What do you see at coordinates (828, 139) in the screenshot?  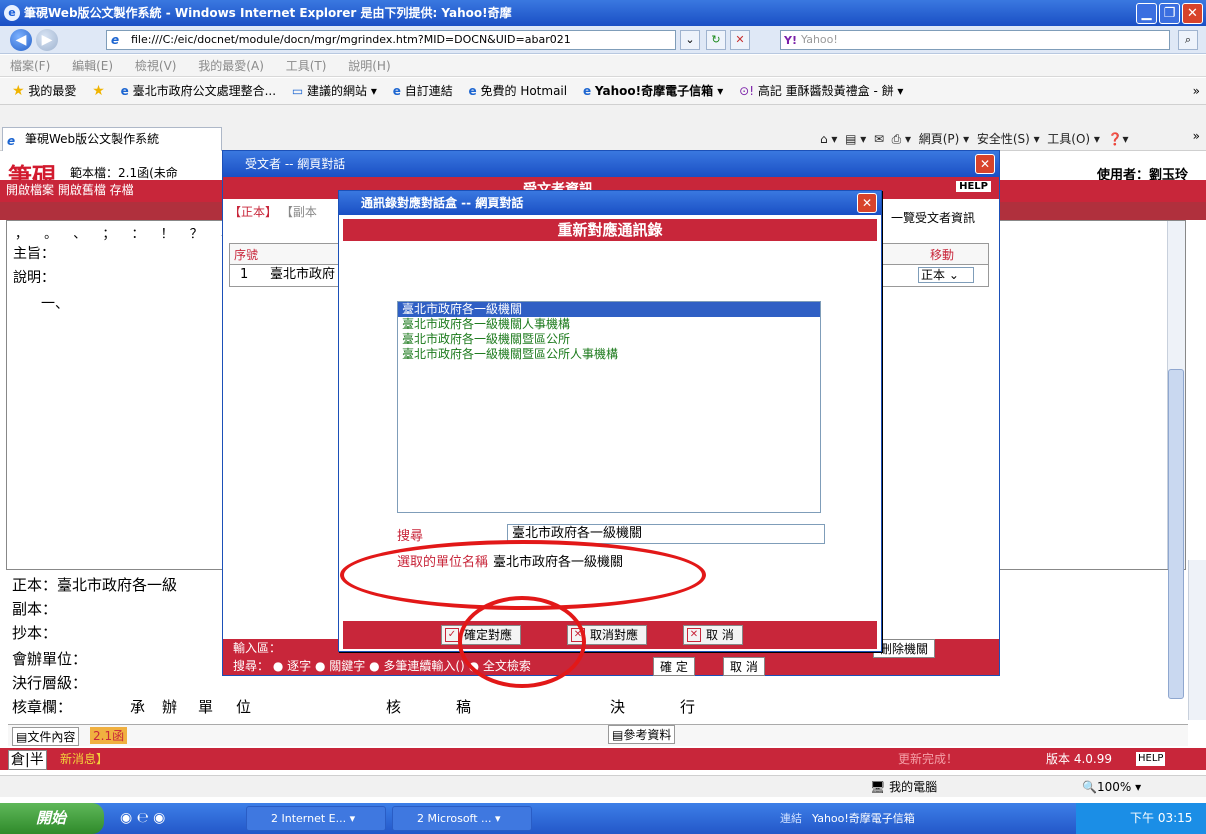 I see `home-icon: ⌂ ▾` at bounding box center [828, 139].